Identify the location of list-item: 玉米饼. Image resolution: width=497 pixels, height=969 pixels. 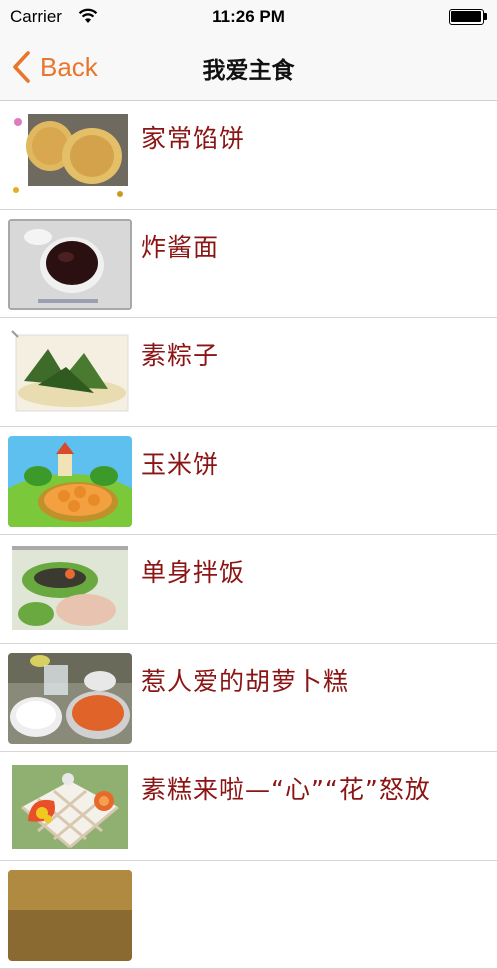
(248, 481).